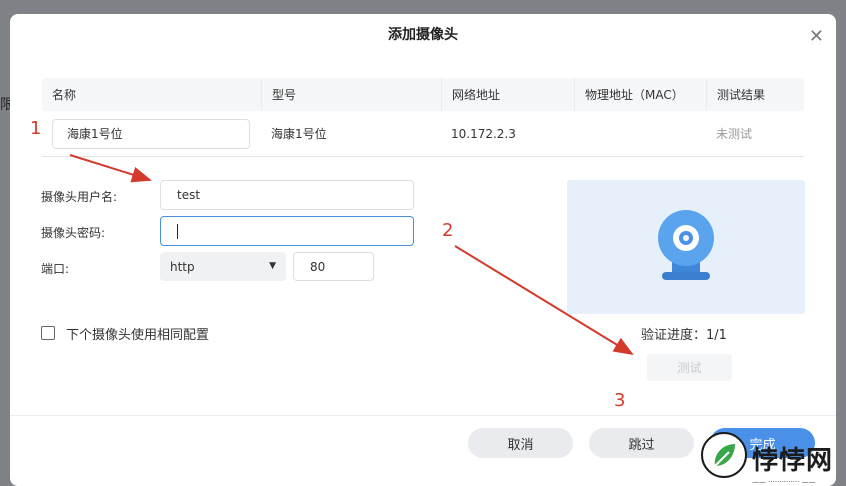 This screenshot has width=846, height=486. What do you see at coordinates (620, 400) in the screenshot?
I see `annotation-3: 3` at bounding box center [620, 400].